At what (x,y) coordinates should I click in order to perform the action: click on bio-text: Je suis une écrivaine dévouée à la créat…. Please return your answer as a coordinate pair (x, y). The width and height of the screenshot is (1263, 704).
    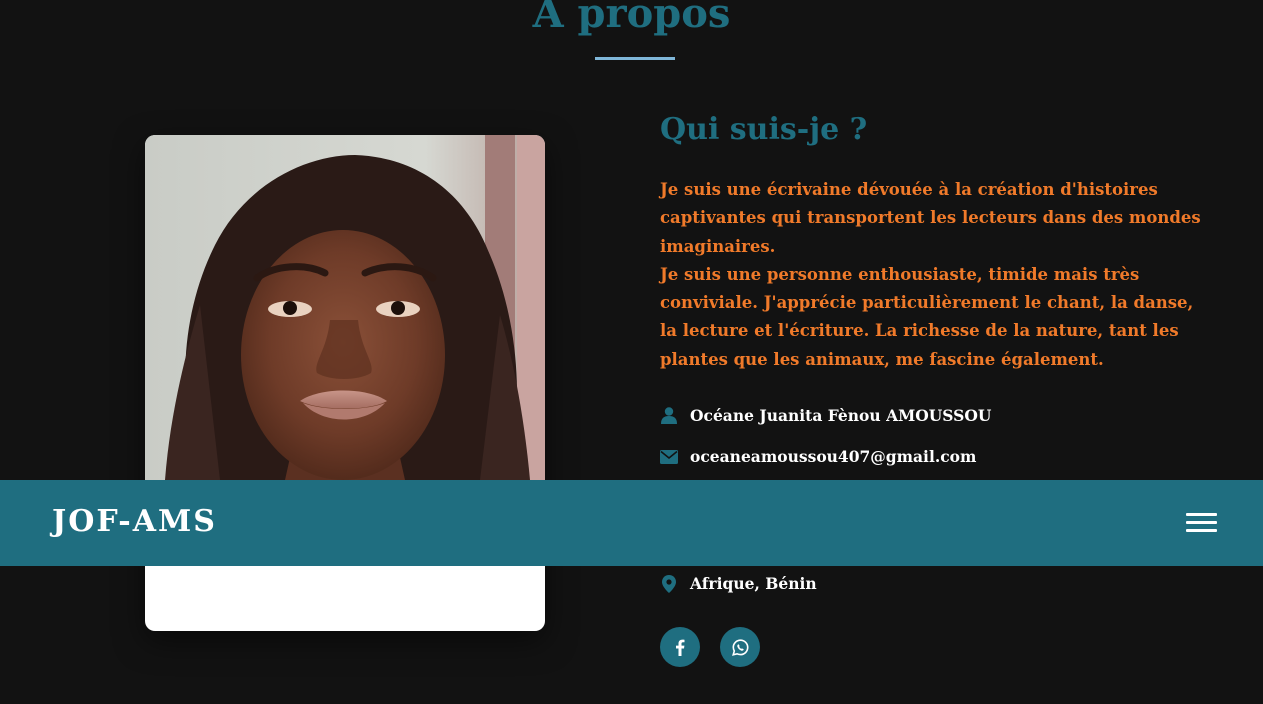
    Looking at the image, I should click on (932, 275).